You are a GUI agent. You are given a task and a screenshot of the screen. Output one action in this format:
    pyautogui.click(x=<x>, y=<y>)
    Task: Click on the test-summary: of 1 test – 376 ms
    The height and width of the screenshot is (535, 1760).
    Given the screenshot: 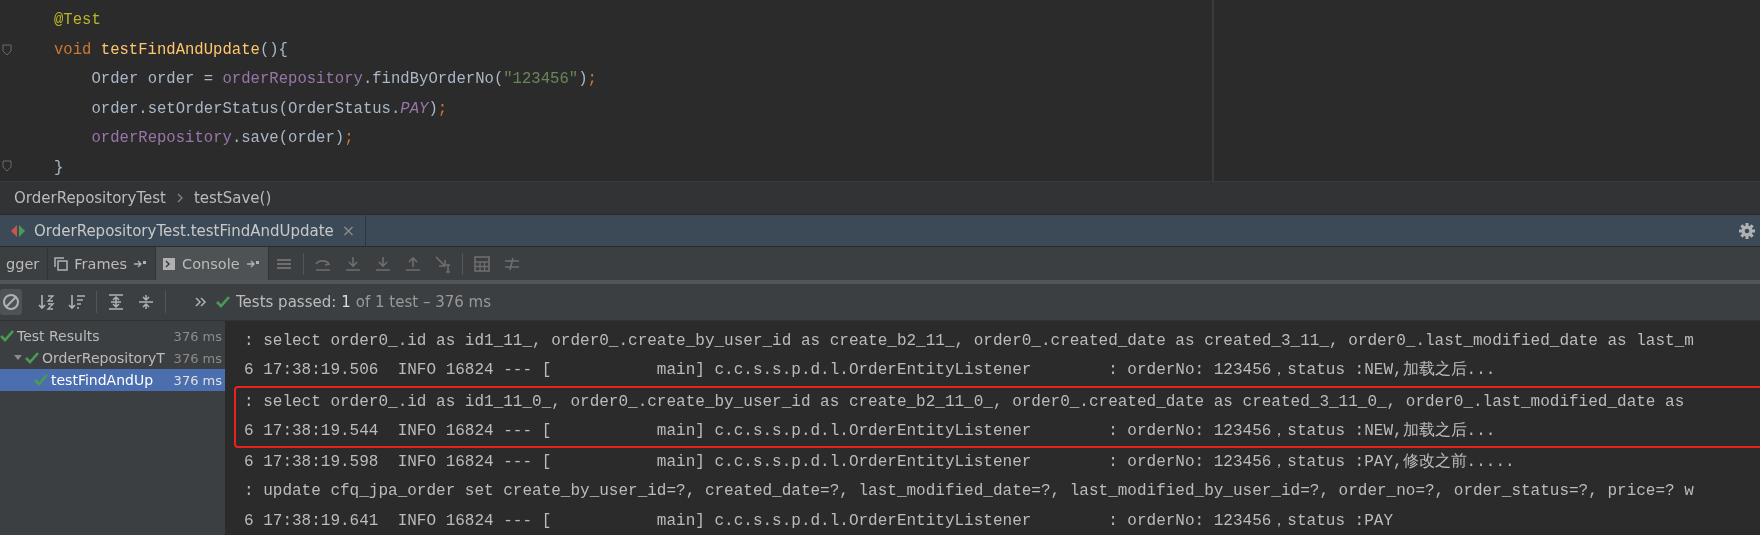 What is the action you would take?
    pyautogui.click(x=423, y=302)
    